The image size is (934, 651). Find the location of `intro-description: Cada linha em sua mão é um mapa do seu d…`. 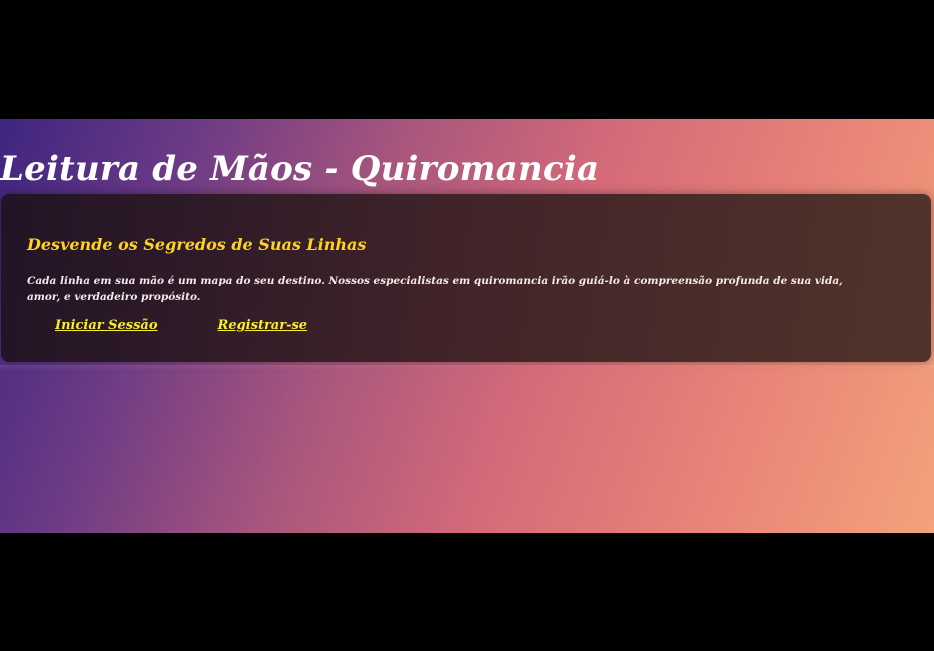

intro-description: Cada linha em sua mão é um mapa do seu d… is located at coordinates (435, 289).